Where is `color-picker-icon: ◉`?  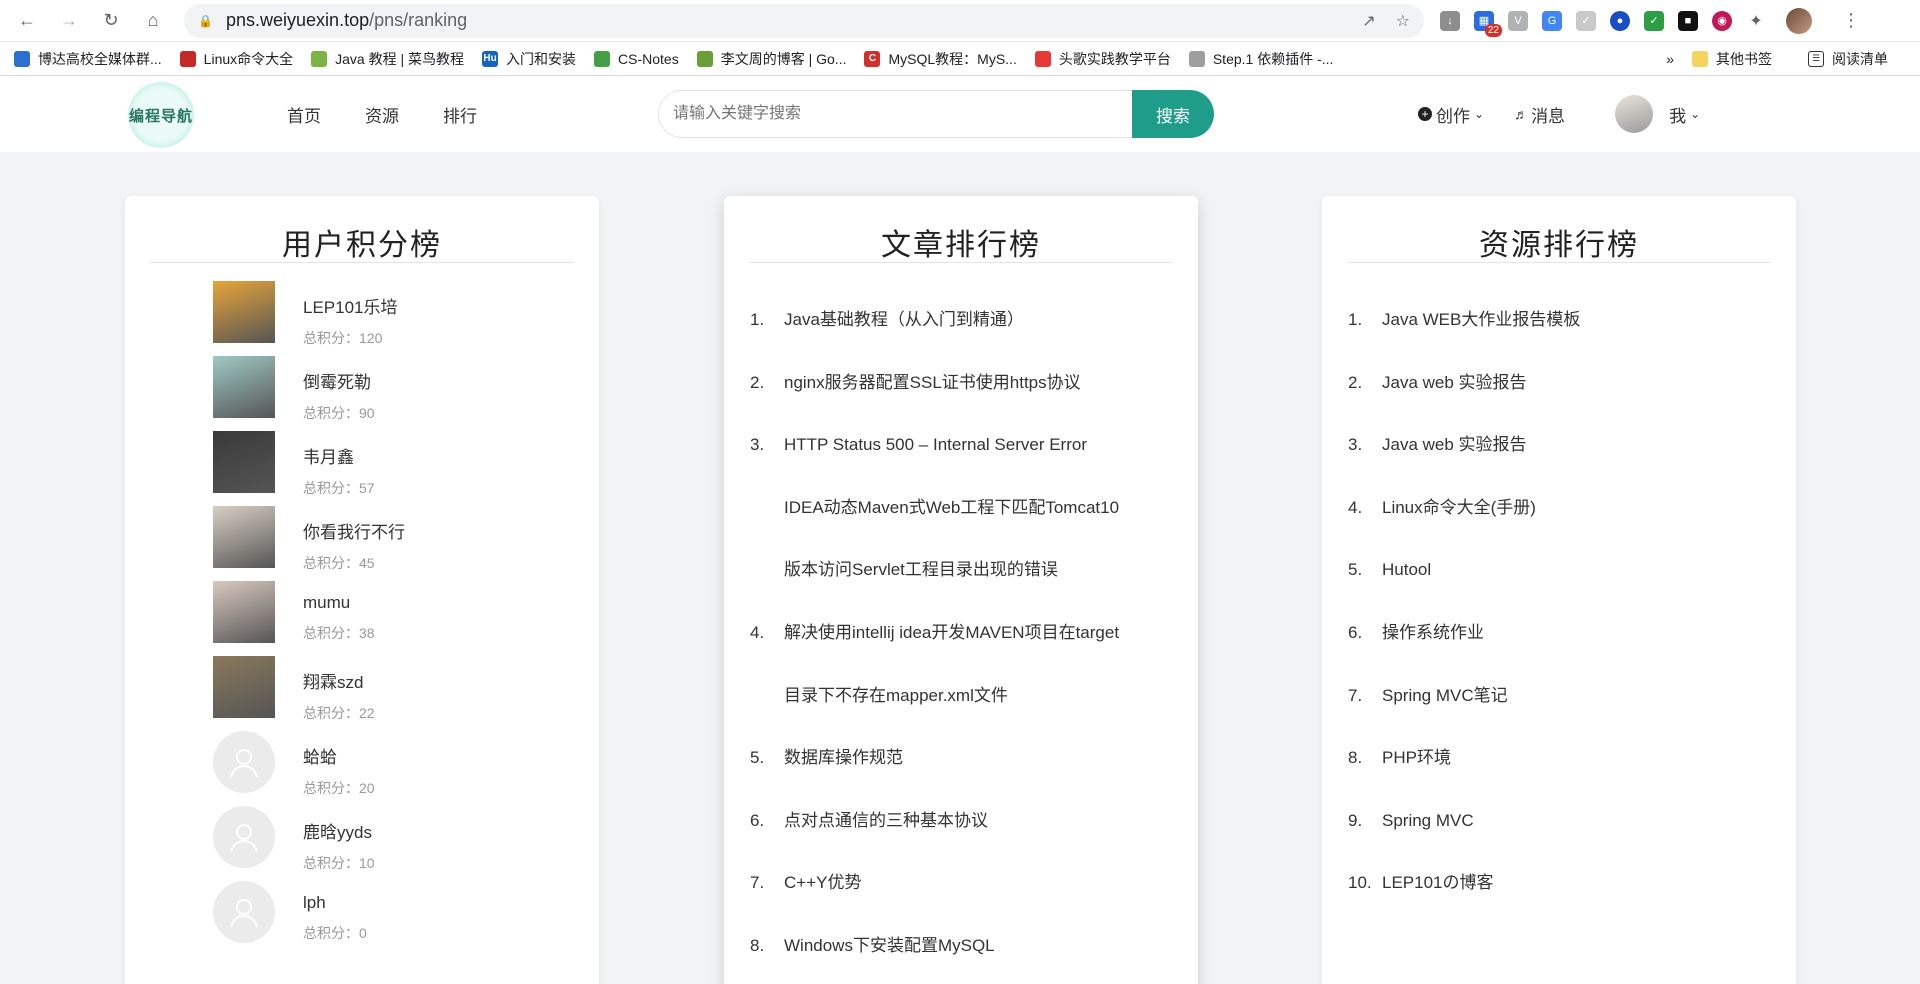 color-picker-icon: ◉ is located at coordinates (1722, 20).